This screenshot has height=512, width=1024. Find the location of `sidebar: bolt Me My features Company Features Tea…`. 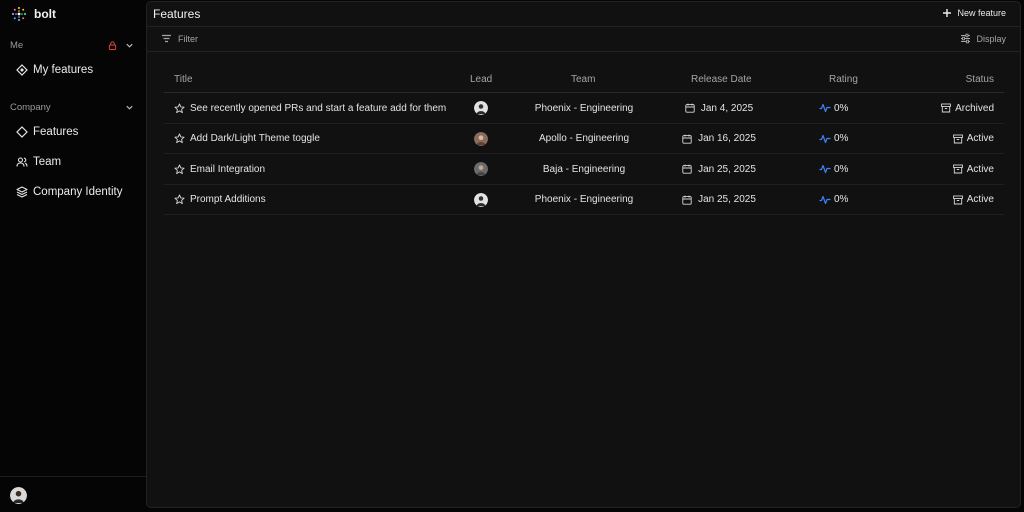

sidebar: bolt Me My features Company Features Tea… is located at coordinates (73, 256).